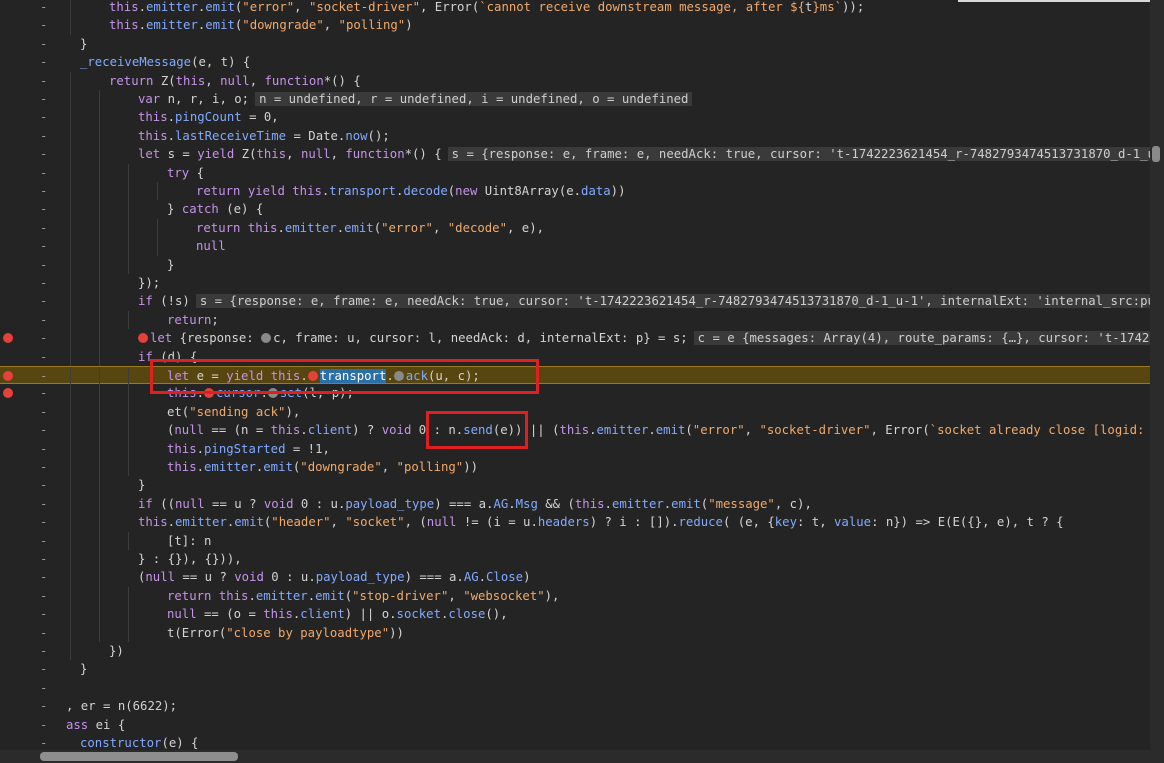  Describe the element at coordinates (160, 577) in the screenshot. I see `code-token: null` at that location.